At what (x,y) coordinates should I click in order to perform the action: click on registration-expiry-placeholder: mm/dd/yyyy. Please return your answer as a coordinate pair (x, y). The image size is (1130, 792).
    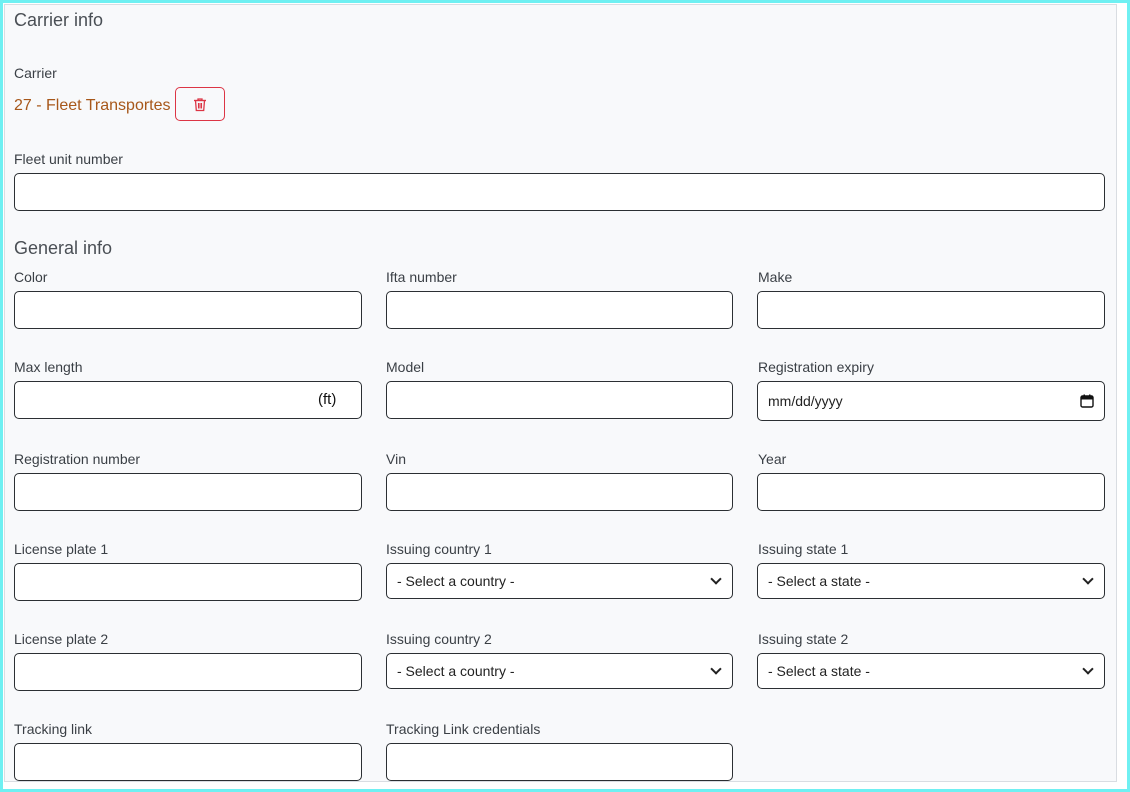
    Looking at the image, I should click on (805, 401).